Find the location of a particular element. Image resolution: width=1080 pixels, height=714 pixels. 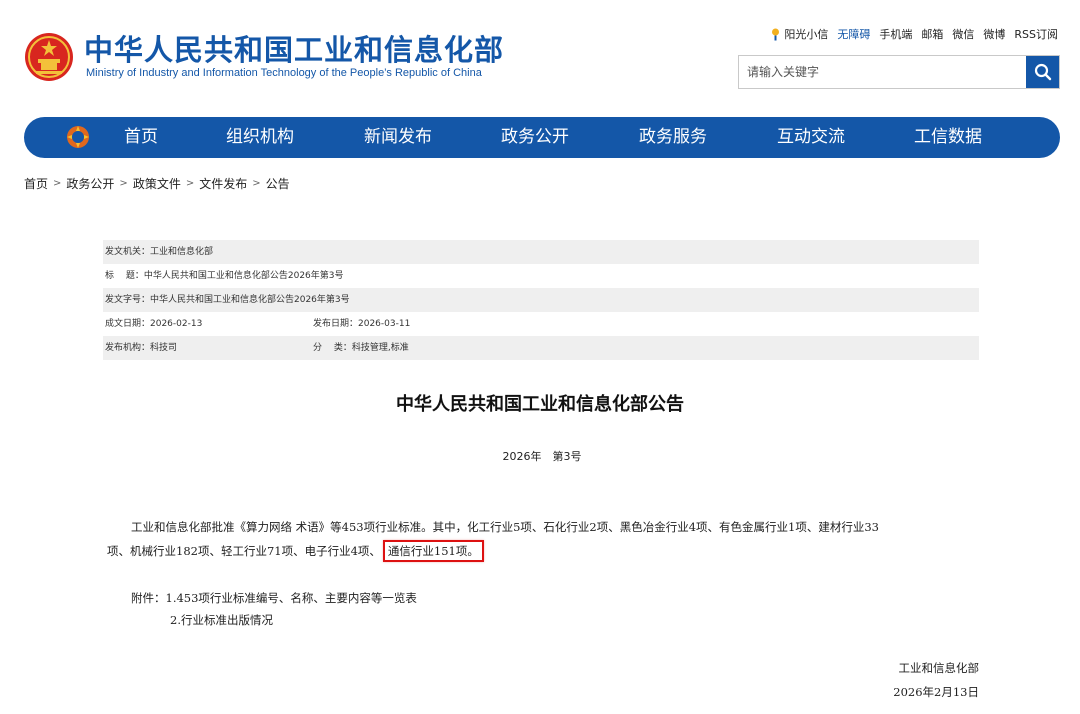

meta-row-dates: 成文日期：2026-02-13 发布日期：2026-03-11 is located at coordinates (541, 324).